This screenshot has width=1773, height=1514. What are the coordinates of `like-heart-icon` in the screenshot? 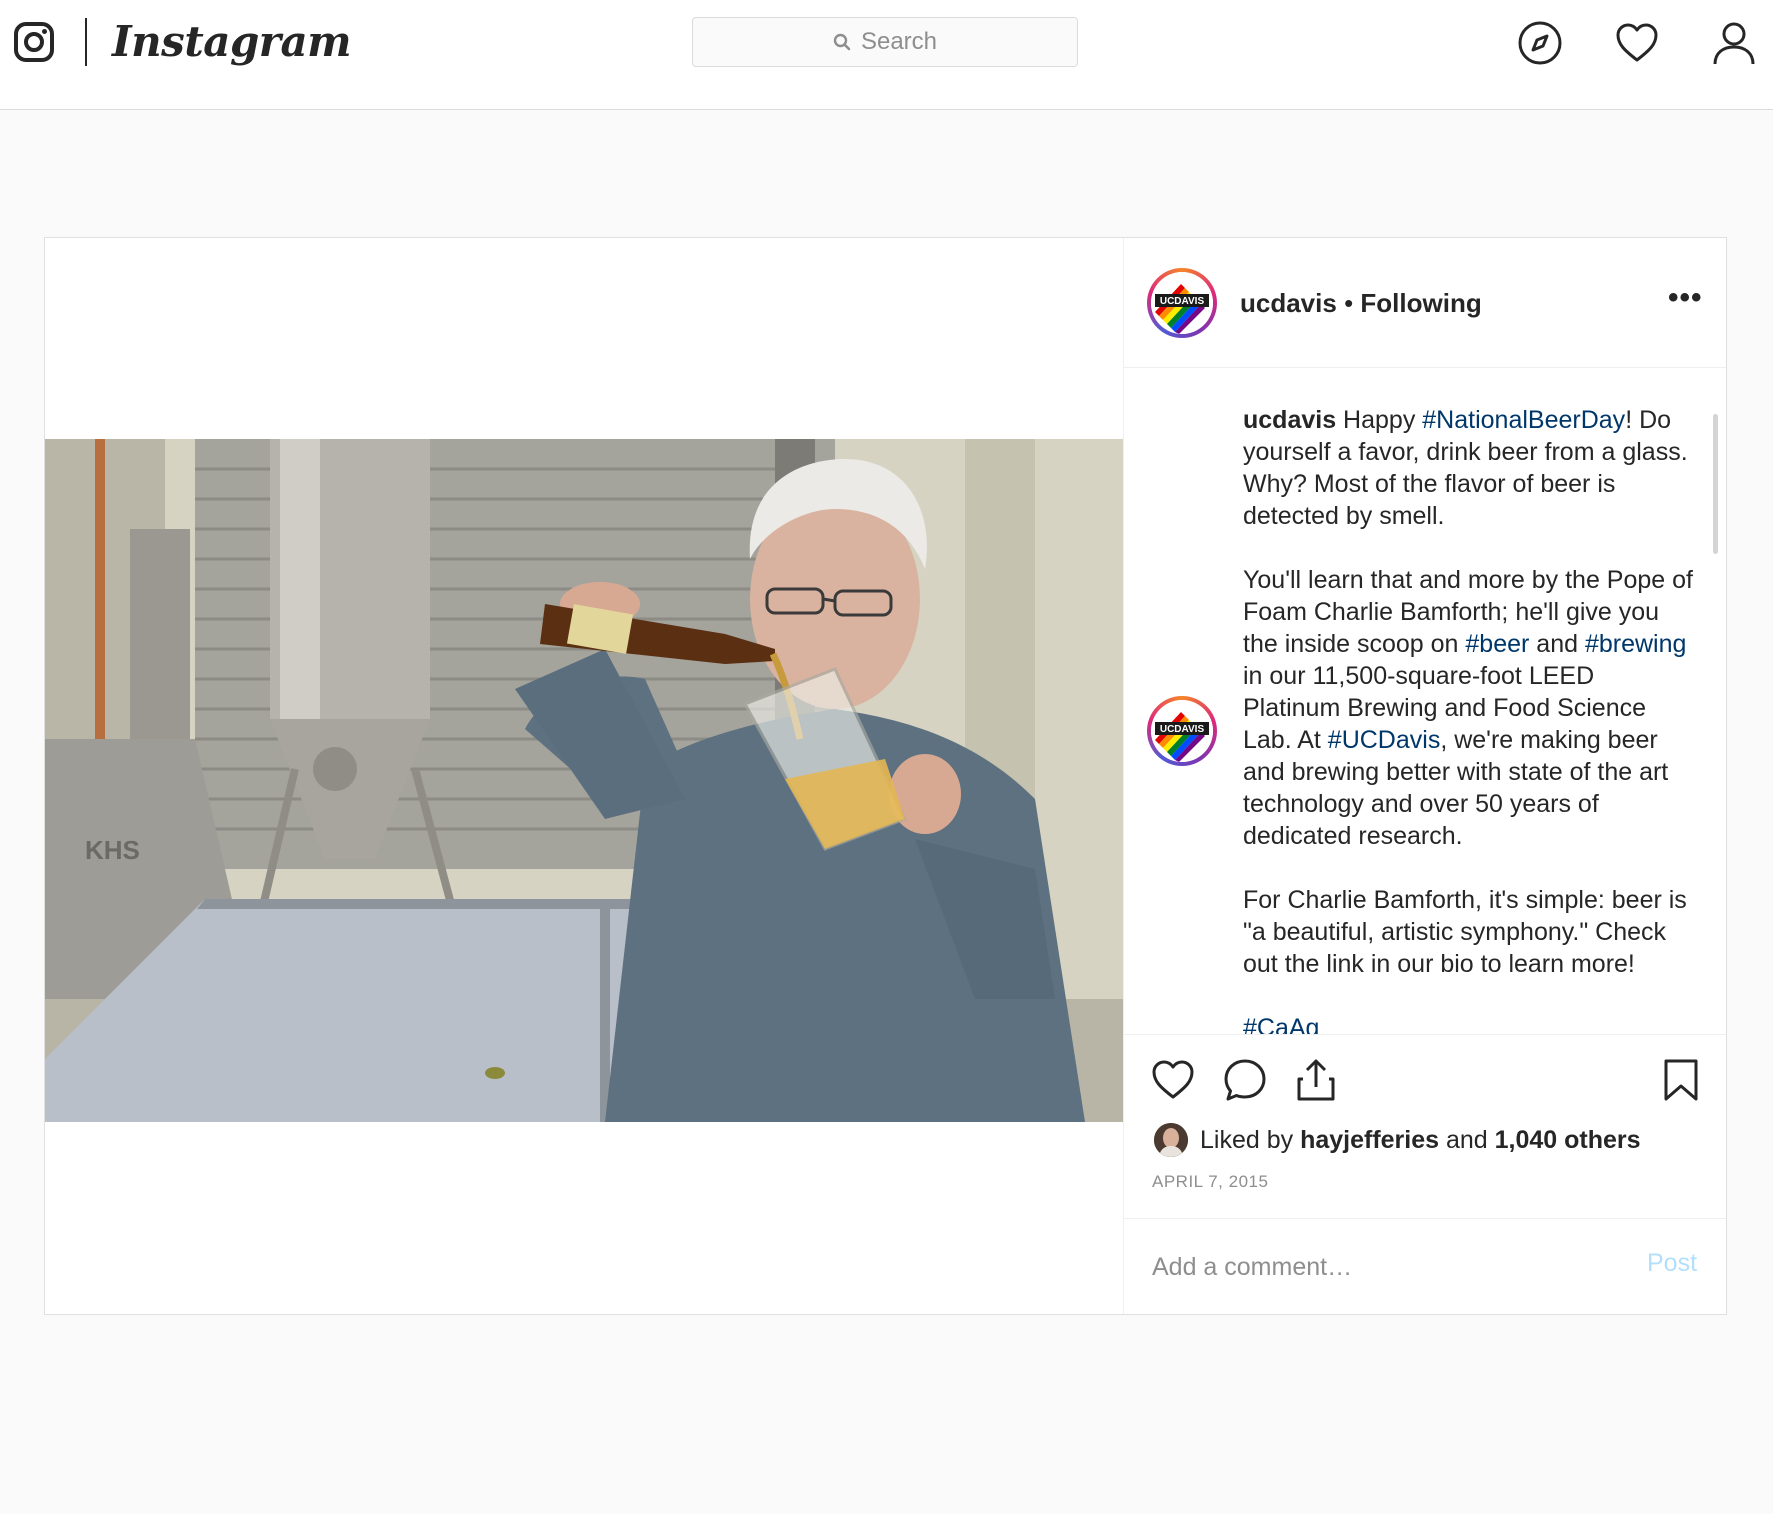 It's located at (1173, 1080).